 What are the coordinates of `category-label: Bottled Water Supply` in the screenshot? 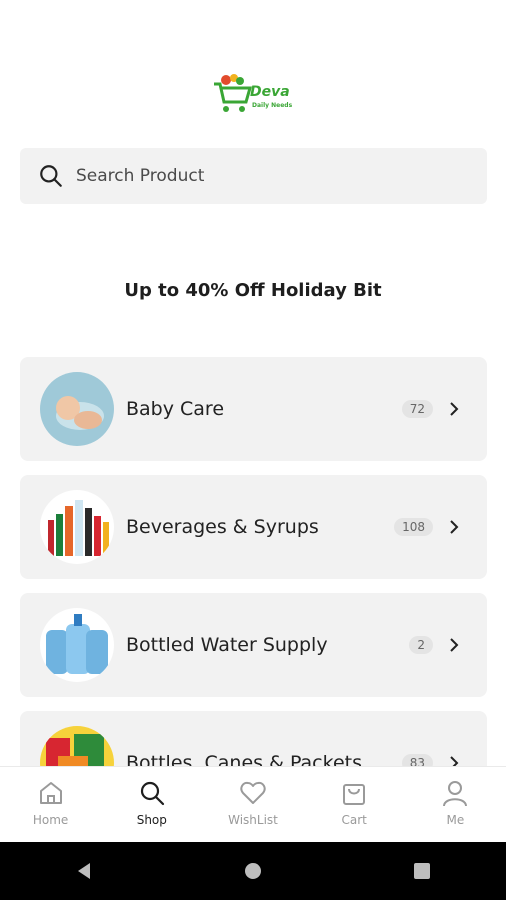 It's located at (227, 645).